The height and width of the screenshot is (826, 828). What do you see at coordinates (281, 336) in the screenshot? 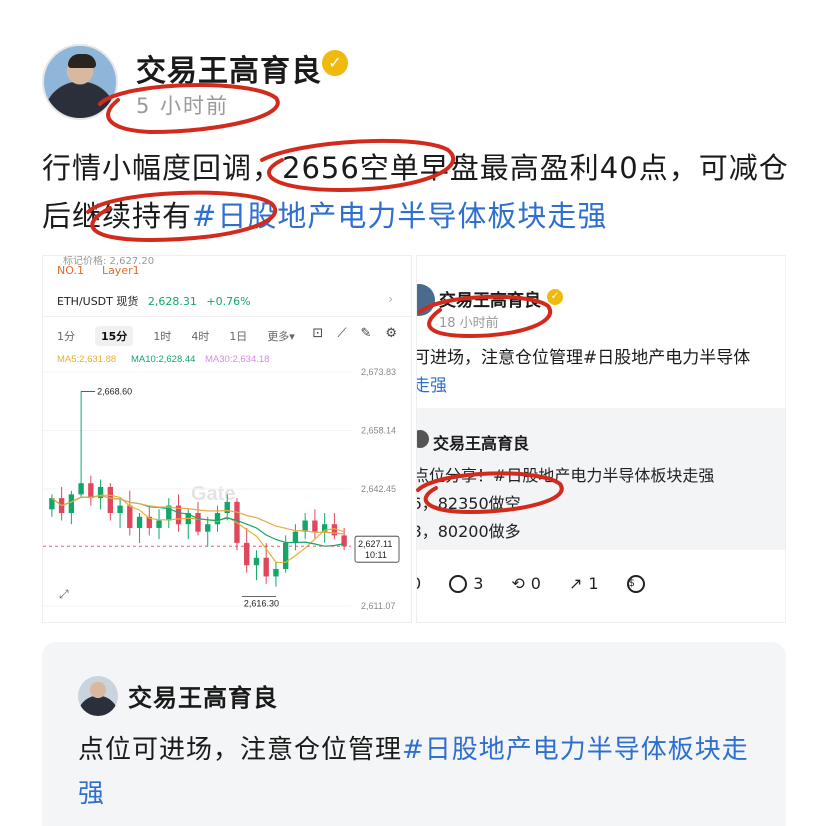
I see `tab-more: 更多▾` at bounding box center [281, 336].